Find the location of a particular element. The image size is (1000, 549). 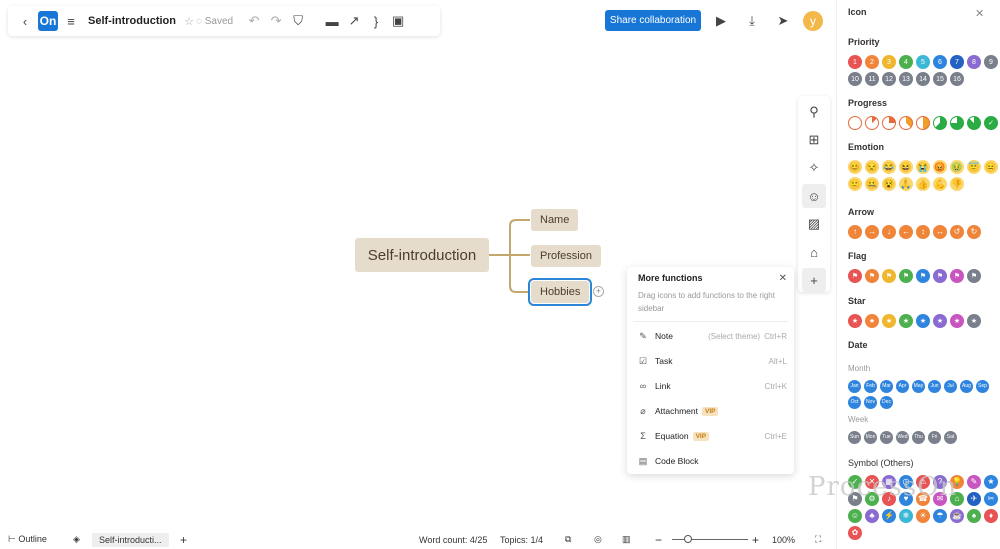

priority-7-icon: 7 is located at coordinates (957, 62).